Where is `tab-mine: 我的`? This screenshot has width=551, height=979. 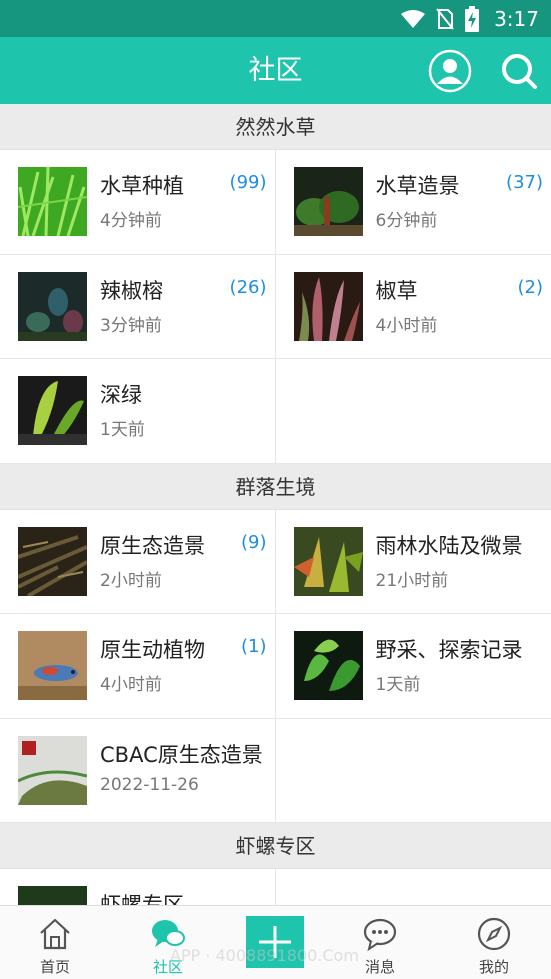
tab-mine: 我的 is located at coordinates (494, 942).